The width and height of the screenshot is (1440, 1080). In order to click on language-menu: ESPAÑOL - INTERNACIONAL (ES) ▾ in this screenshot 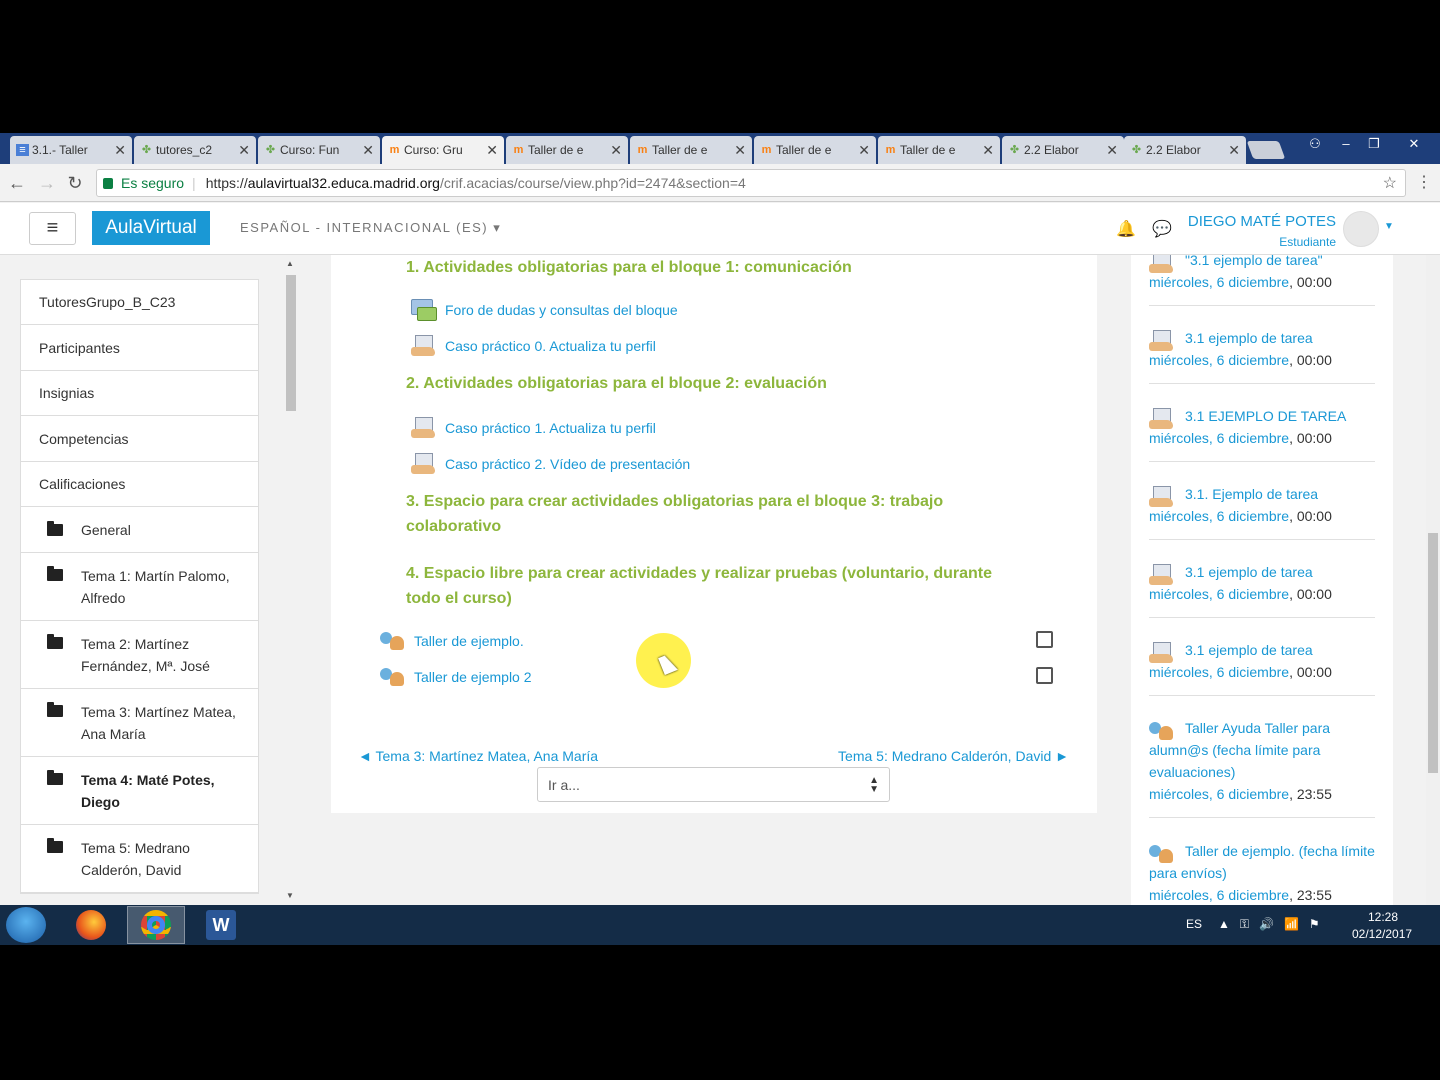, I will do `click(370, 228)`.